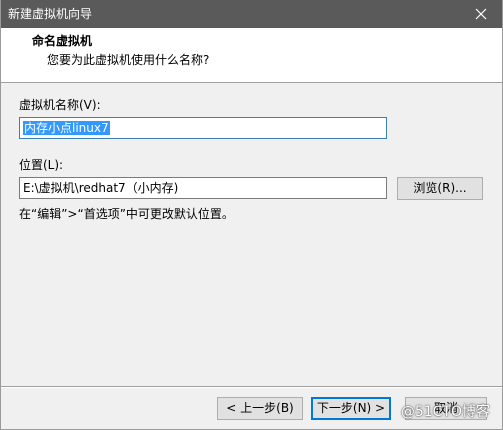 Image resolution: width=503 pixels, height=430 pixels. I want to click on next-button-label: 下一步(N) >, so click(351, 408).